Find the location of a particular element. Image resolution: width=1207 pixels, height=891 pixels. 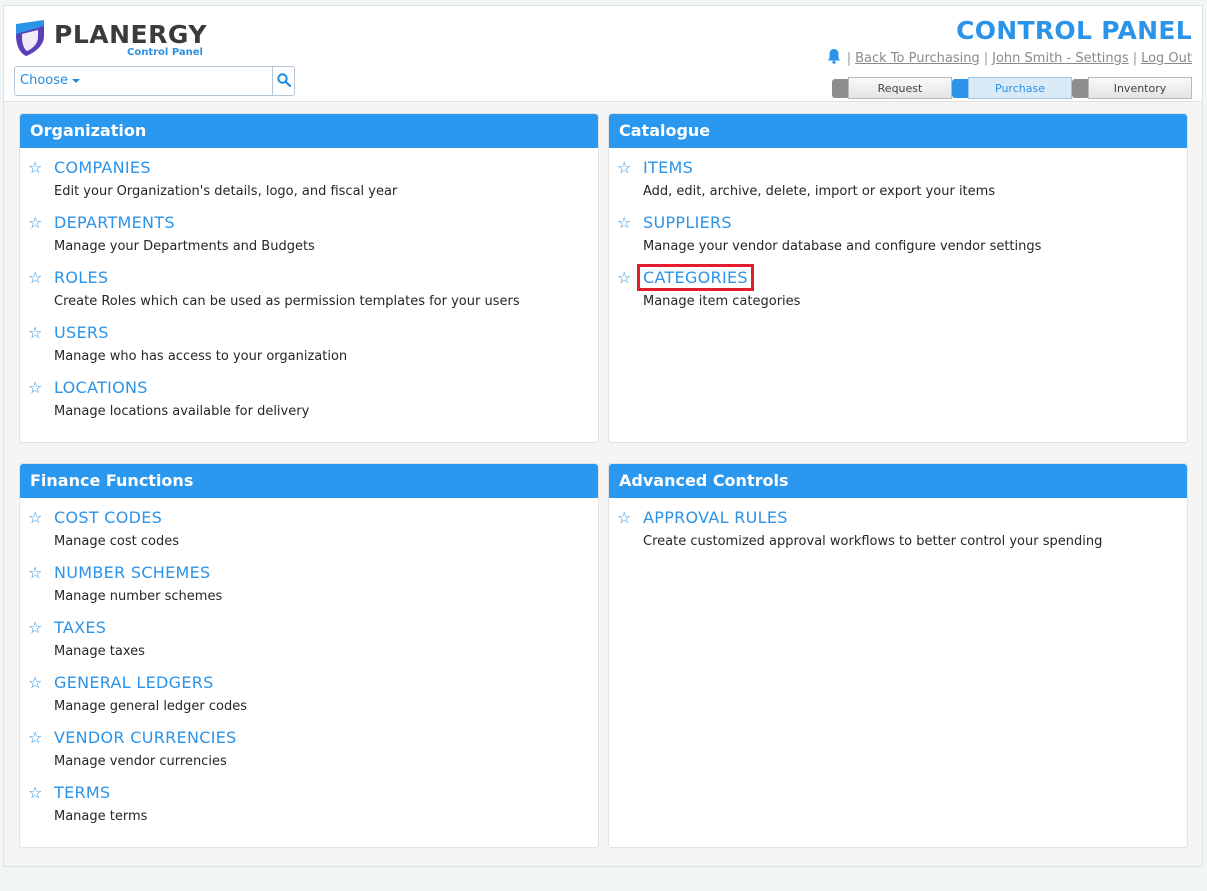

terms-link: TERMS is located at coordinates (82, 792).